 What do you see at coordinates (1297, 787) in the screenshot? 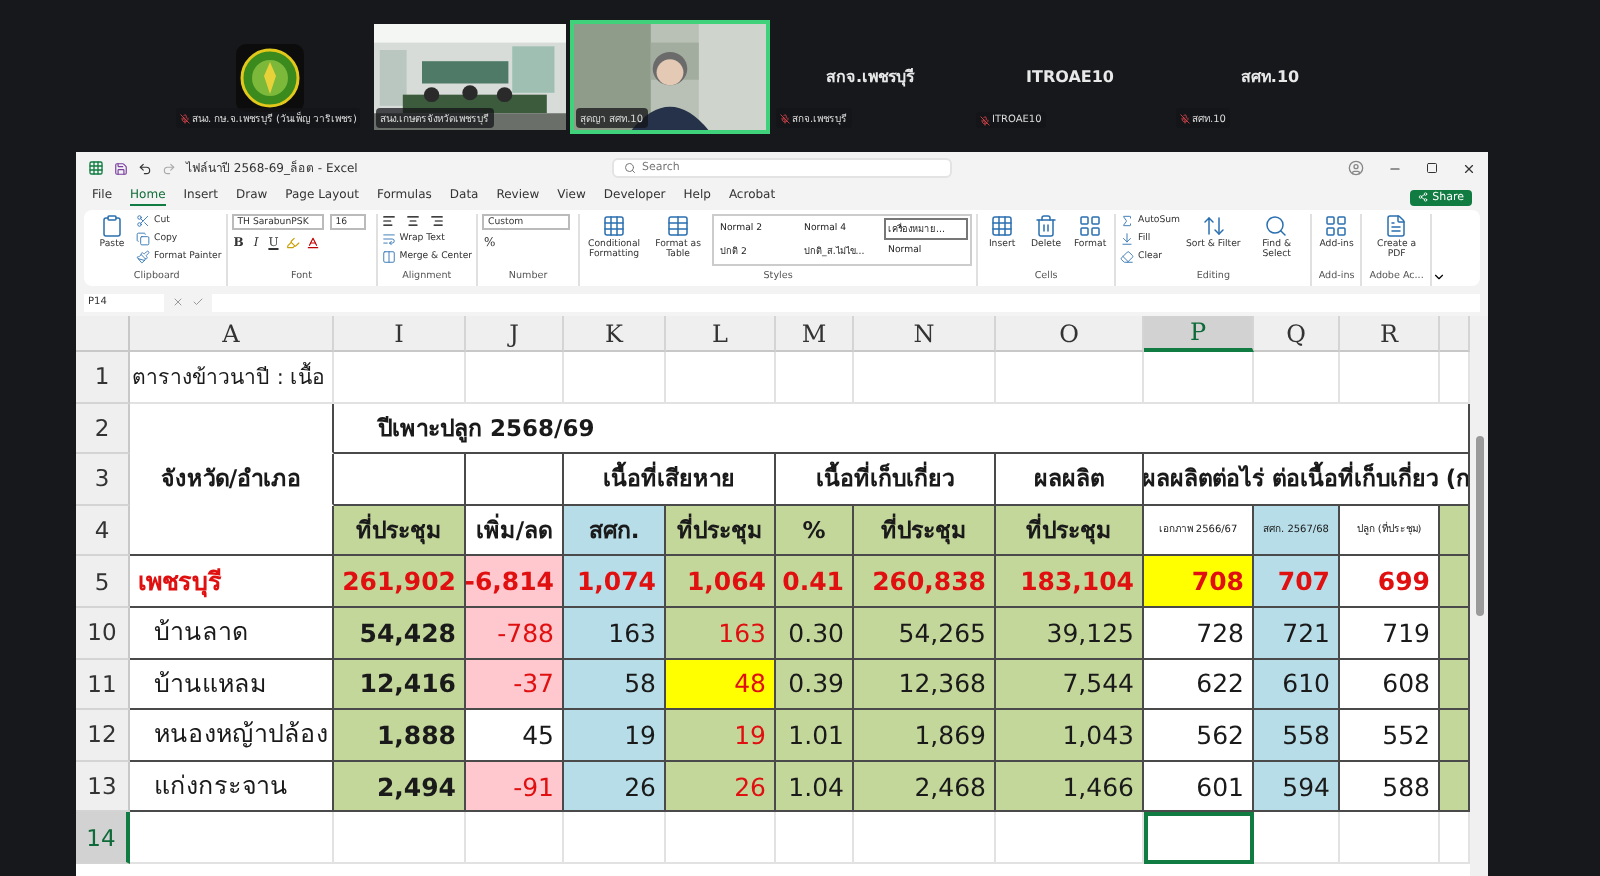
I see `table-cell: 594` at bounding box center [1297, 787].